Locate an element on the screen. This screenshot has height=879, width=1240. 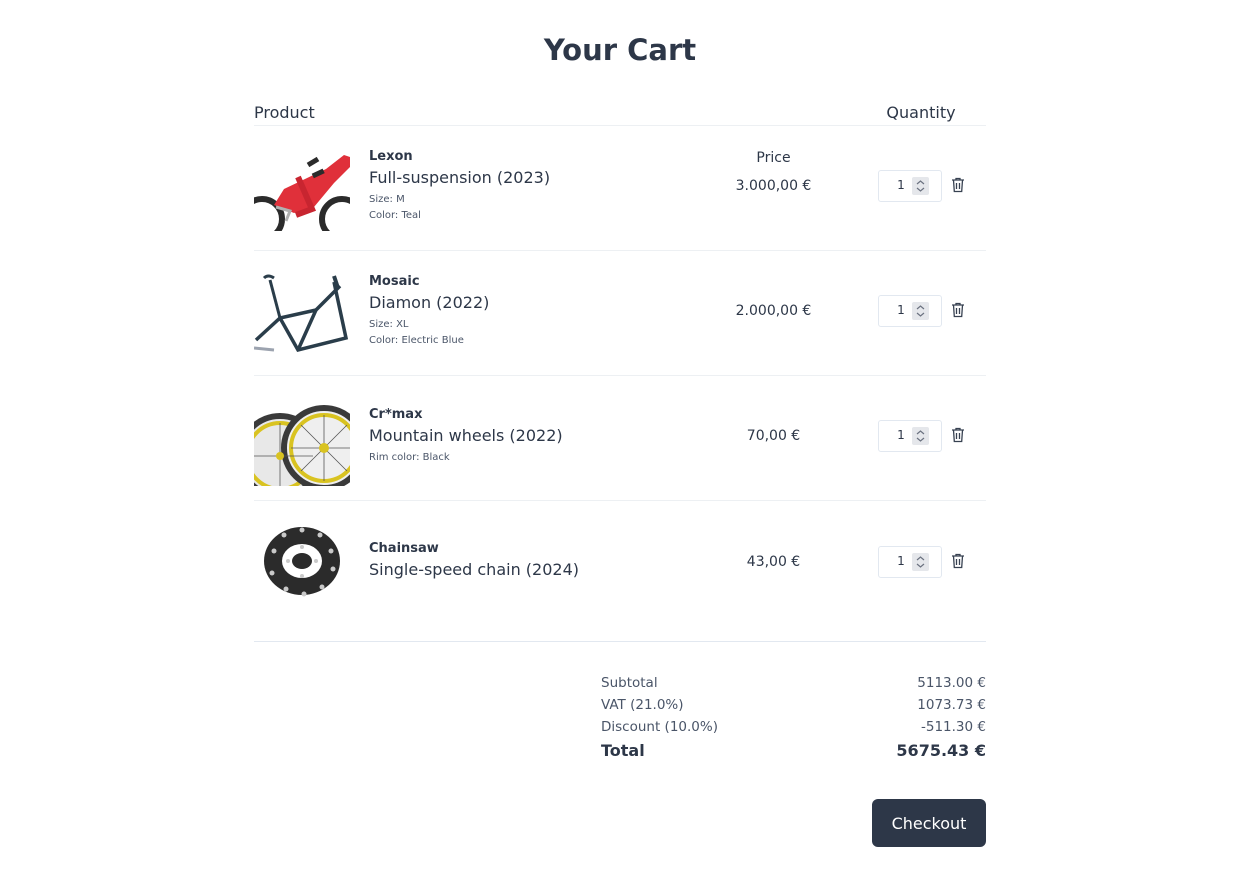
item-price: 3.000,00 € is located at coordinates (773, 186).